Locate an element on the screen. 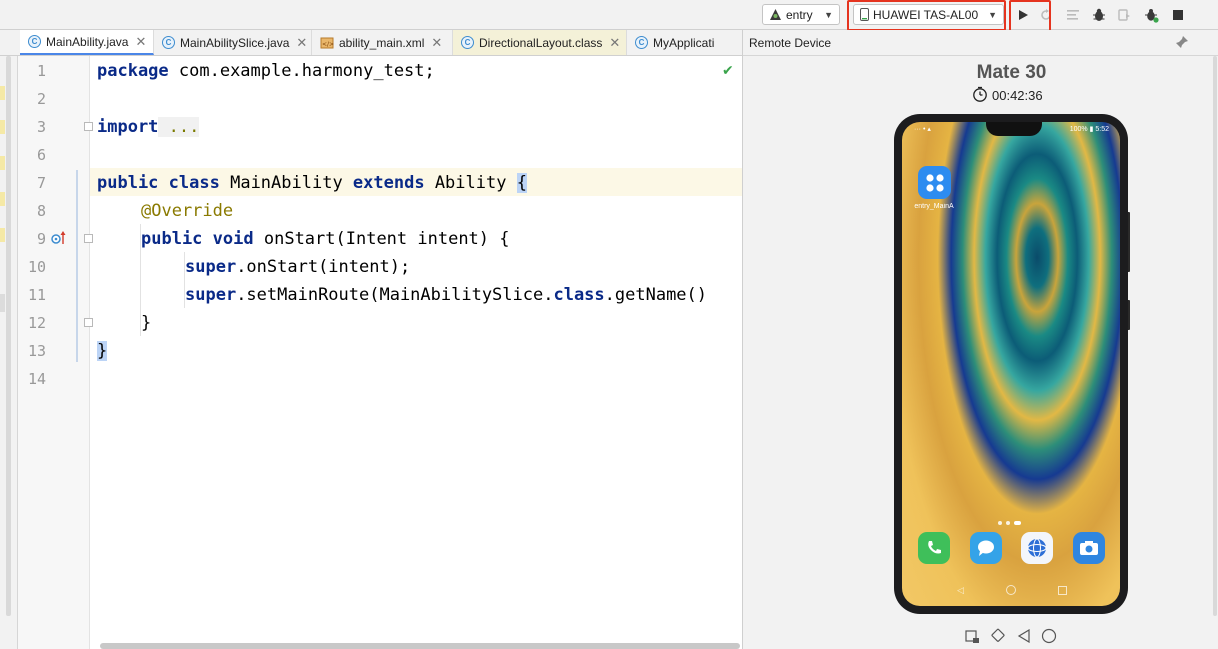 The image size is (1218, 649). nav-recent-icon is located at coordinates (1062, 590).